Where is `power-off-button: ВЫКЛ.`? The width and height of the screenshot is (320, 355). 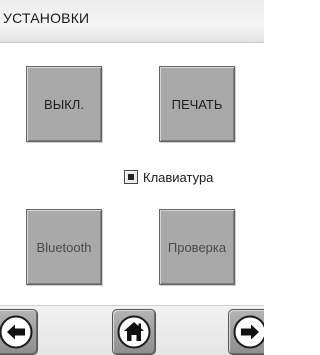 power-off-button: ВЫКЛ. is located at coordinates (64, 104).